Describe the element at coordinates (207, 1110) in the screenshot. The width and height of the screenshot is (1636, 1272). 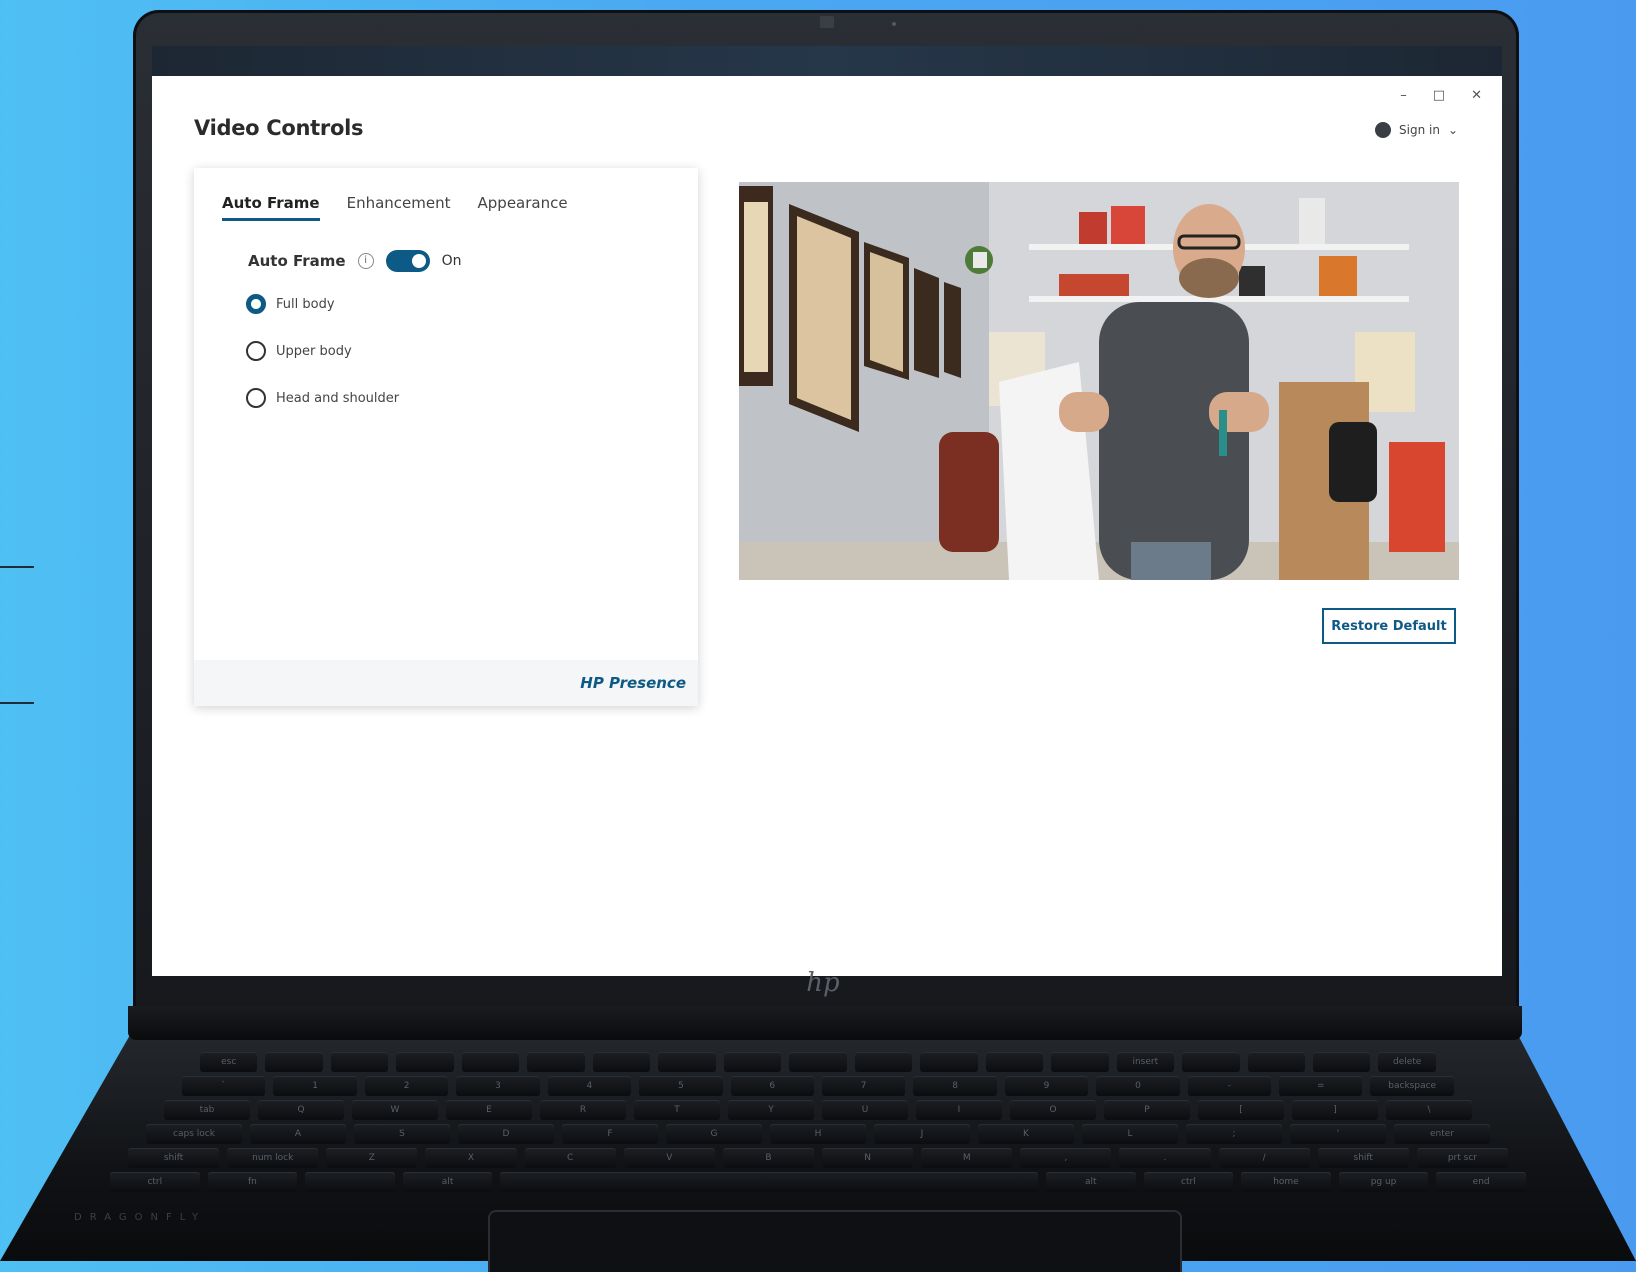
I see `keyboard-key: tab` at that location.